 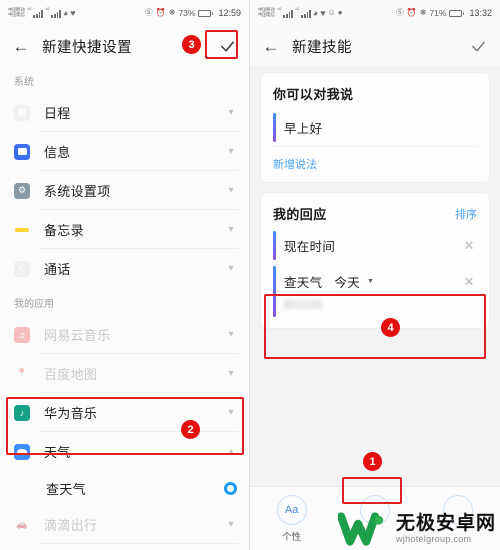 I want to click on status-right-group: Ⓢ ⏰ ❋ 73% 12:59, so click(x=193, y=13).